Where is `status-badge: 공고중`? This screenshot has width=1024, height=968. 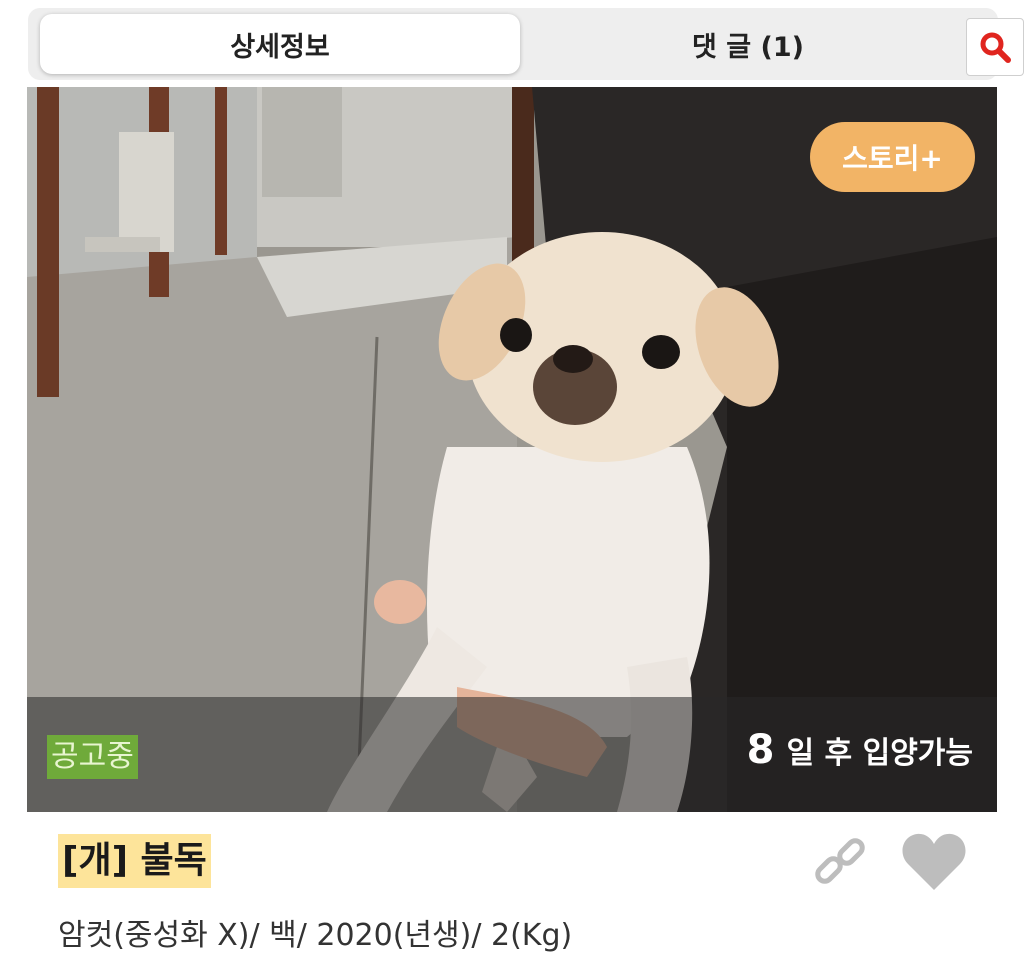
status-badge: 공고중 is located at coordinates (92, 757).